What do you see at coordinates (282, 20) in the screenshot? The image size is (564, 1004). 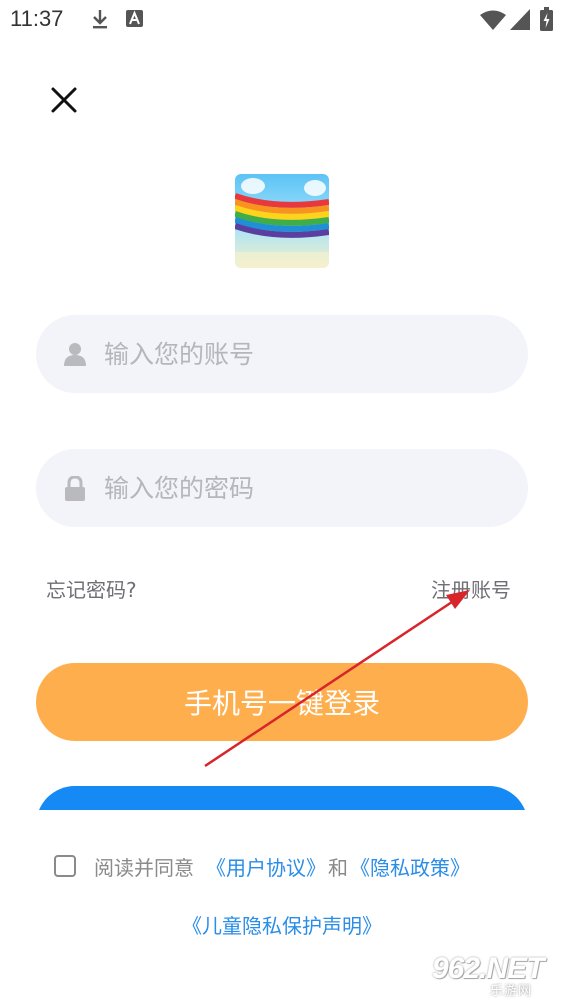 I see `status-bar: 11:37` at bounding box center [282, 20].